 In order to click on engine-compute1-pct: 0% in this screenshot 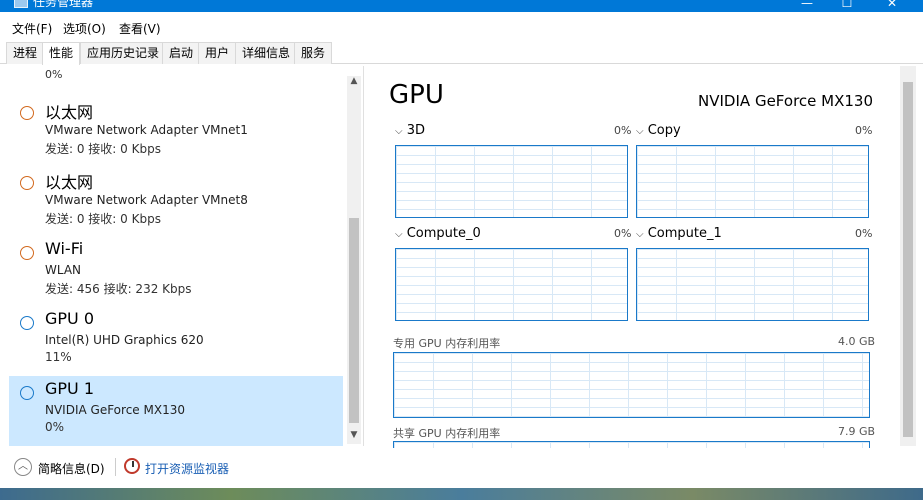, I will do `click(864, 233)`.